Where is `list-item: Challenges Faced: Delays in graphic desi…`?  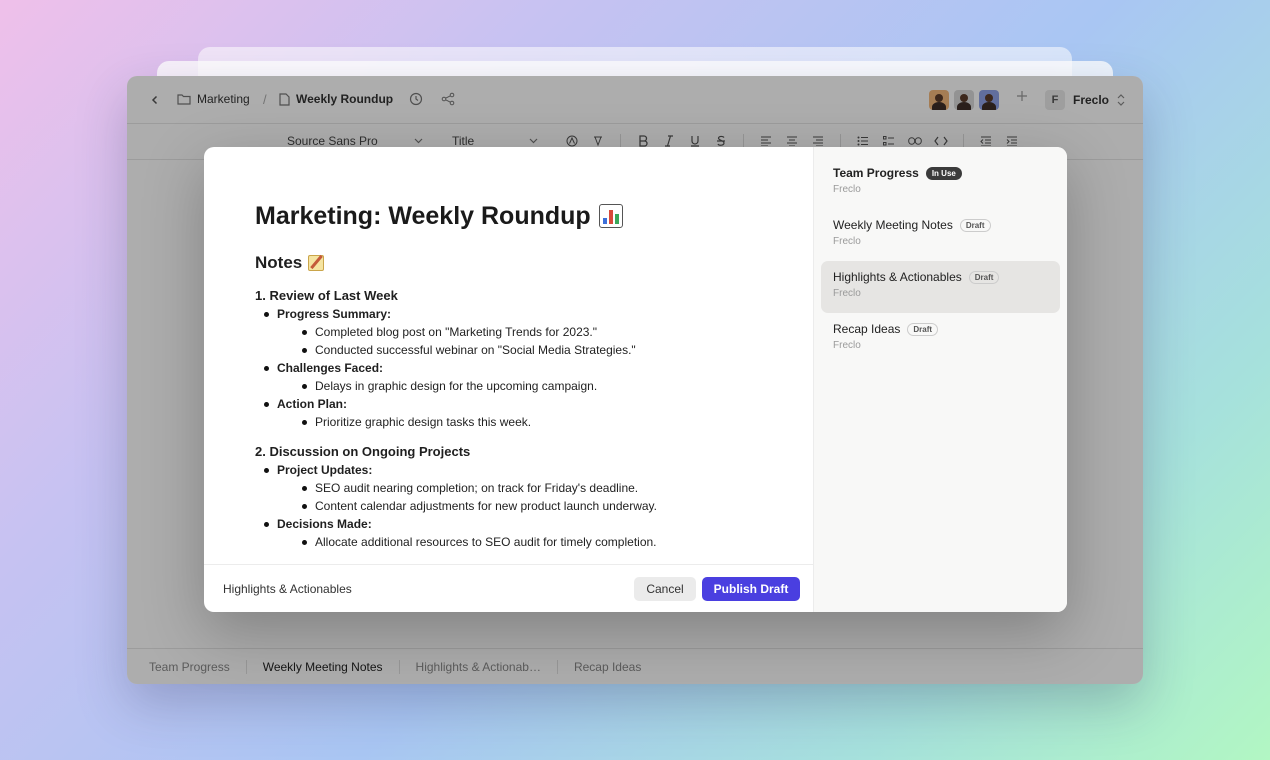
list-item: Challenges Faced: Delays in graphic desi… is located at coordinates (538, 377).